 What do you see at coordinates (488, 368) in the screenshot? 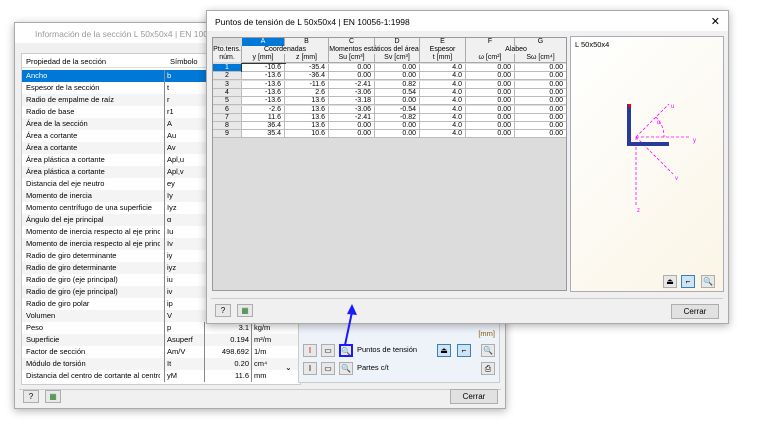
I see `print-icon: ⎙` at bounding box center [488, 368].